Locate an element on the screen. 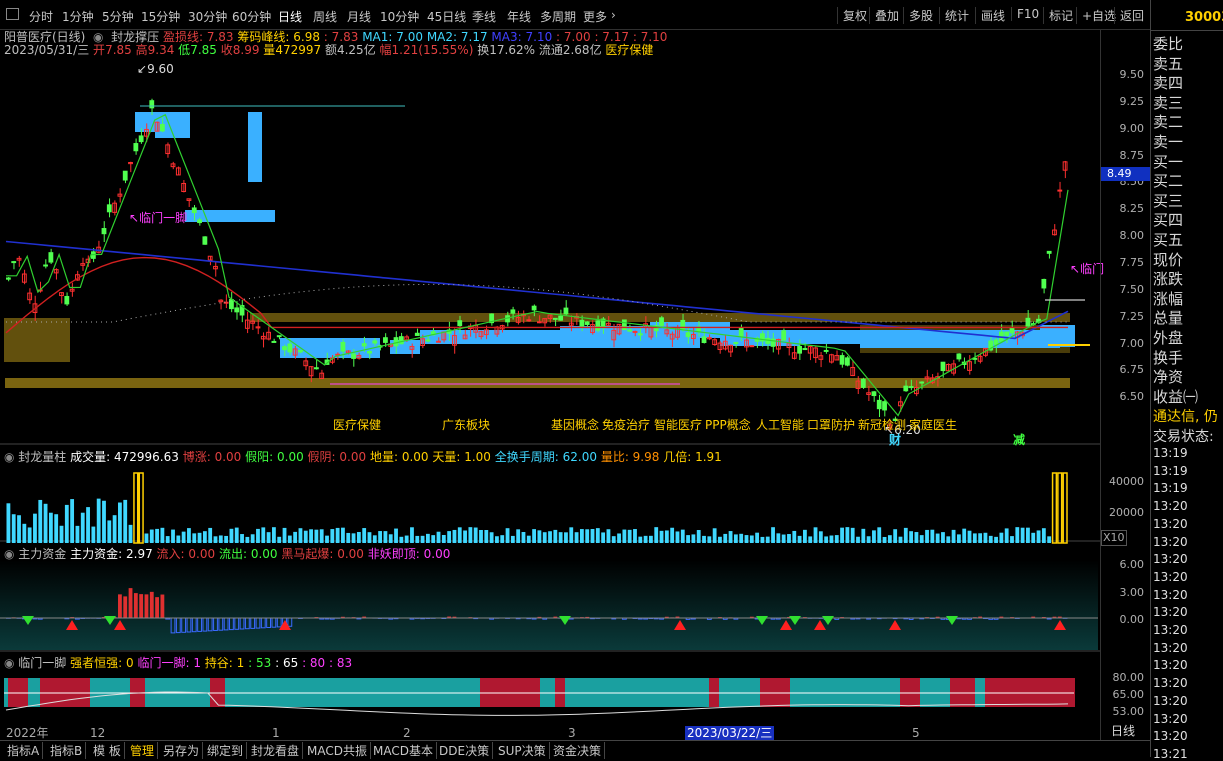  toolbar-button-7: +自选 is located at coordinates (1096, 15).